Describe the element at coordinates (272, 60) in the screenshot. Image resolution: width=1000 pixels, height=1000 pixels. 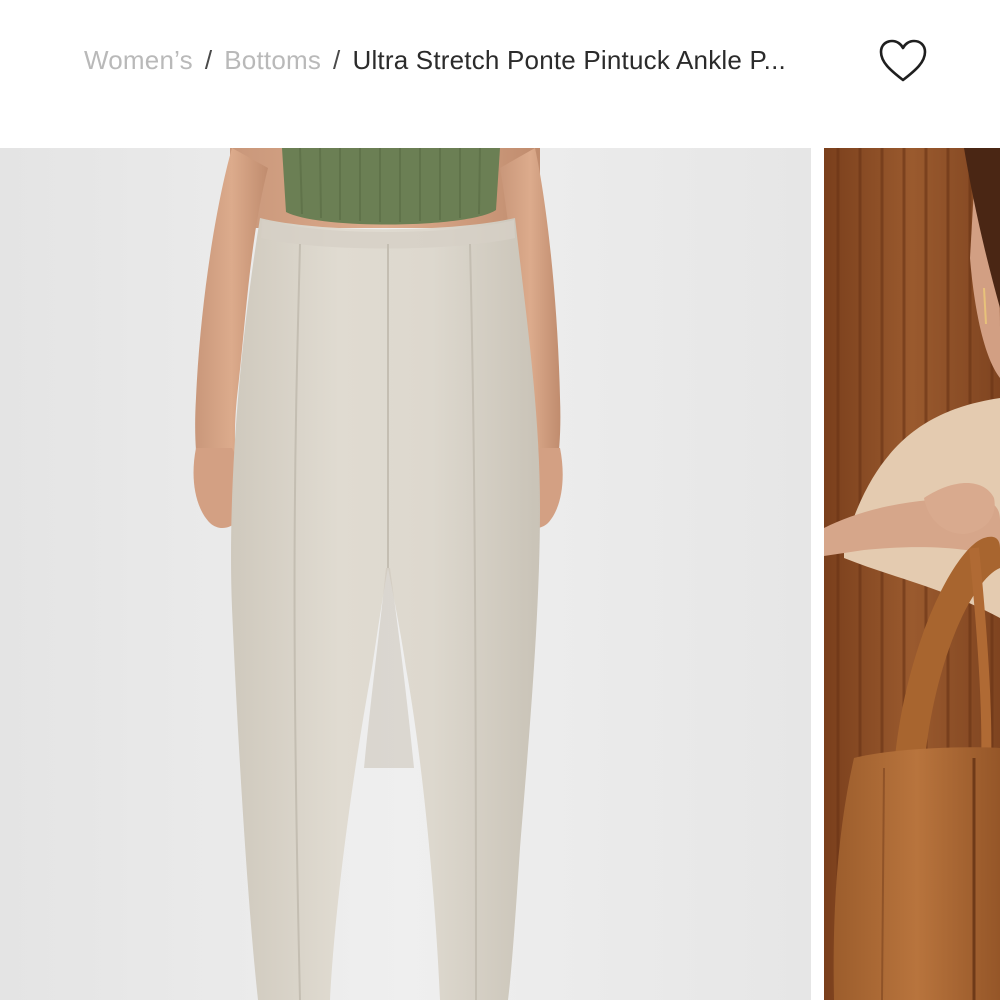
I see `breadcrumb-link-bottoms: Bottoms` at that location.